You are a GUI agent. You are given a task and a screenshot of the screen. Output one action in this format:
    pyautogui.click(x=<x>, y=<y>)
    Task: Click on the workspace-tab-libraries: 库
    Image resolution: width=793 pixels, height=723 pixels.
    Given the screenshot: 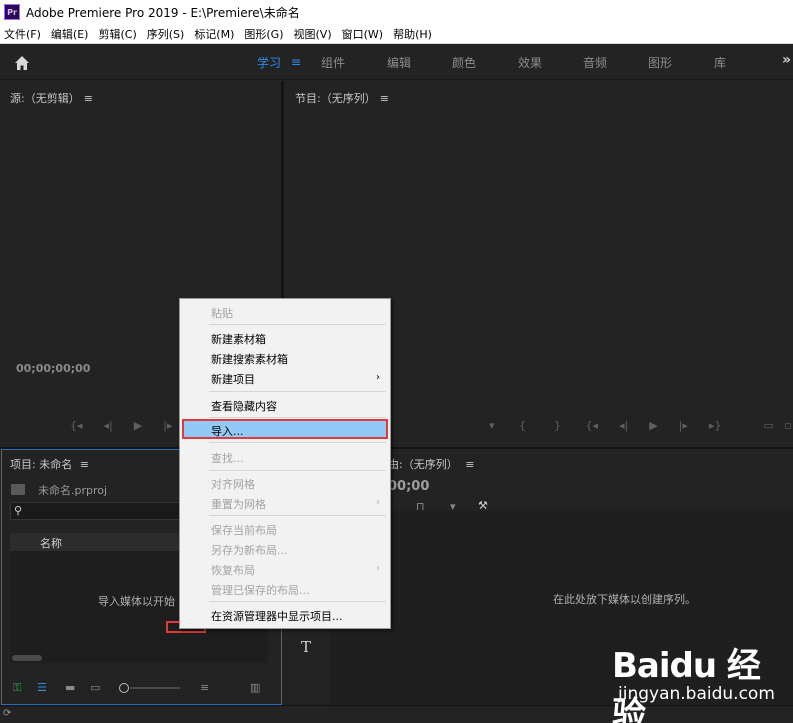 What is the action you would take?
    pyautogui.click(x=720, y=62)
    